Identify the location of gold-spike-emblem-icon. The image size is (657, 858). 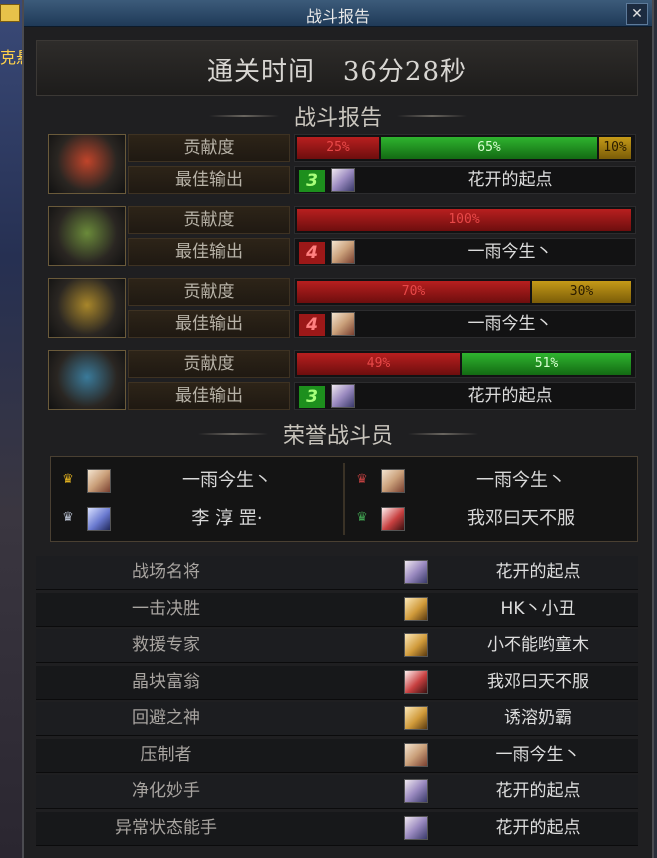
(87, 308).